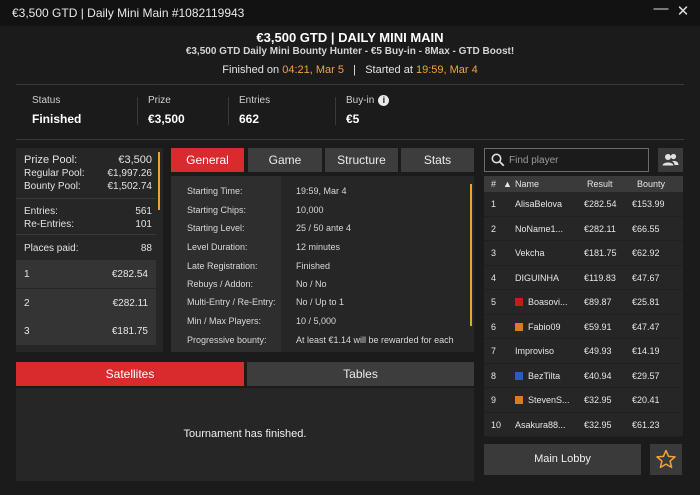  Describe the element at coordinates (254, 110) in the screenshot. I see `stat-entries: Entries 662` at that location.